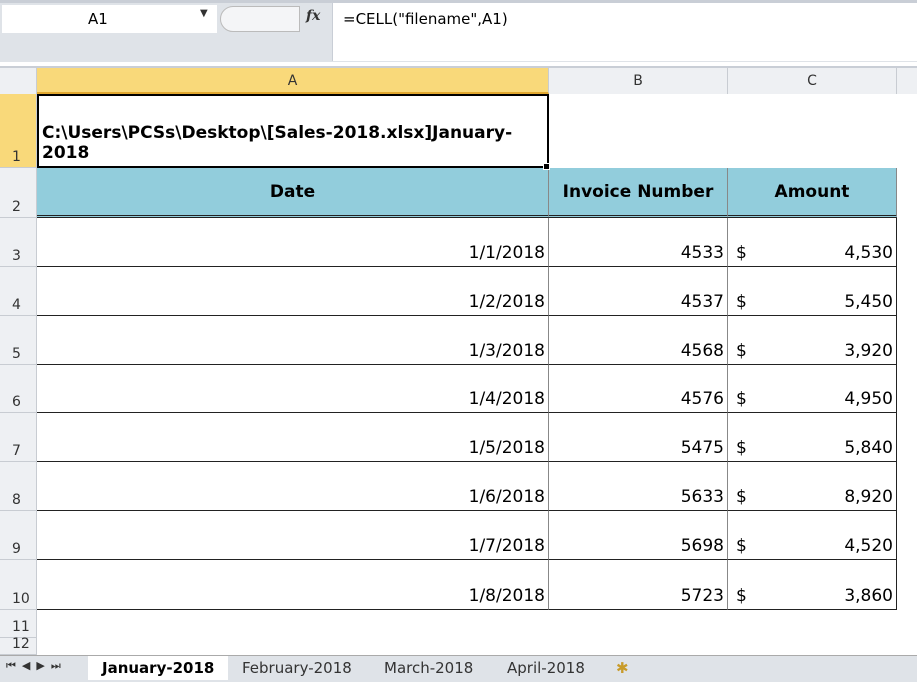 The image size is (917, 682). What do you see at coordinates (293, 389) in the screenshot?
I see `date-cell: 1/4/2018` at bounding box center [293, 389].